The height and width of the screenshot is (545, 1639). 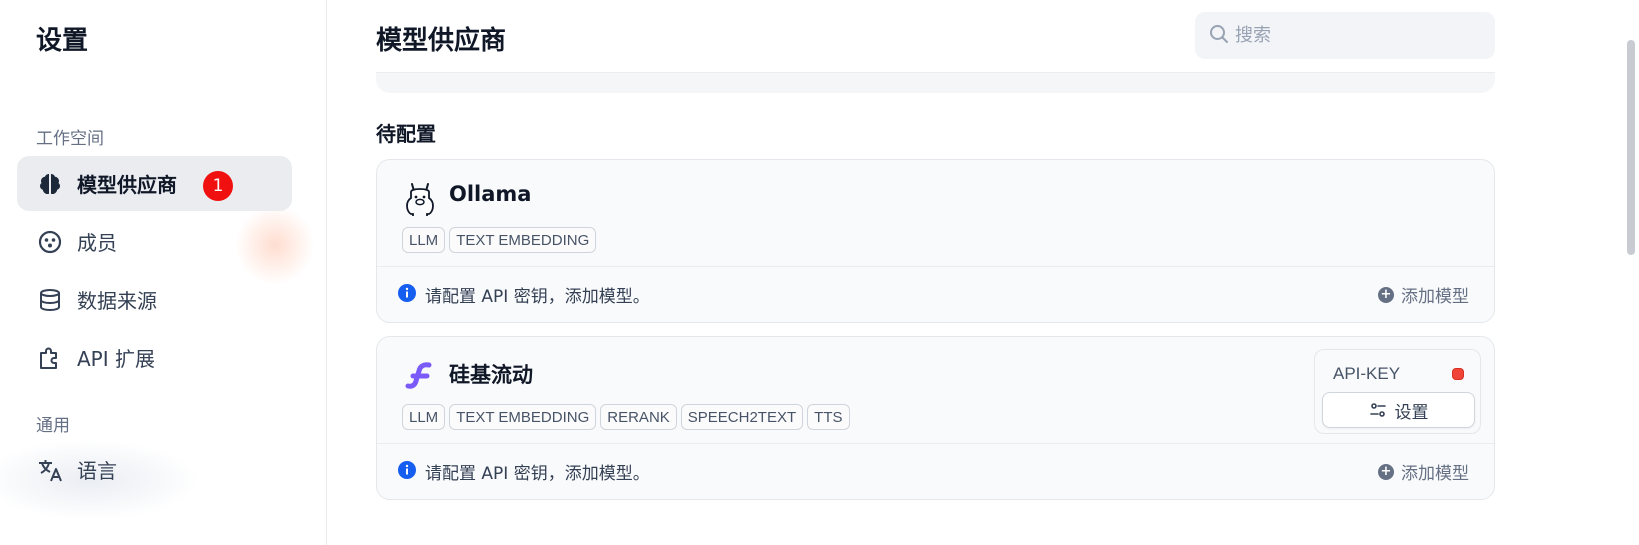 I want to click on translate-icon, so click(x=50, y=470).